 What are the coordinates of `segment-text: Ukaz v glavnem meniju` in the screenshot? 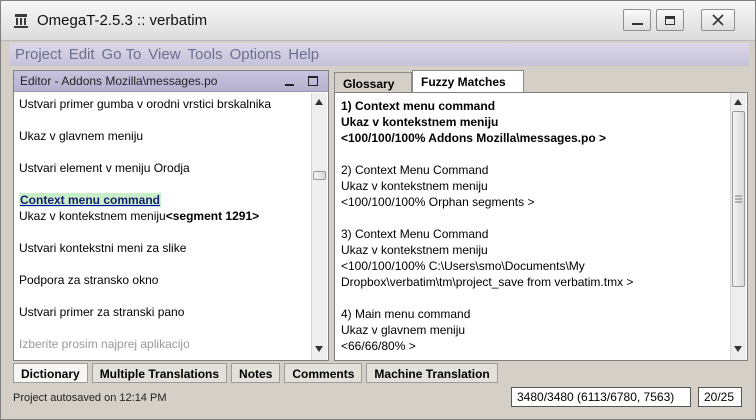 It's located at (81, 136).